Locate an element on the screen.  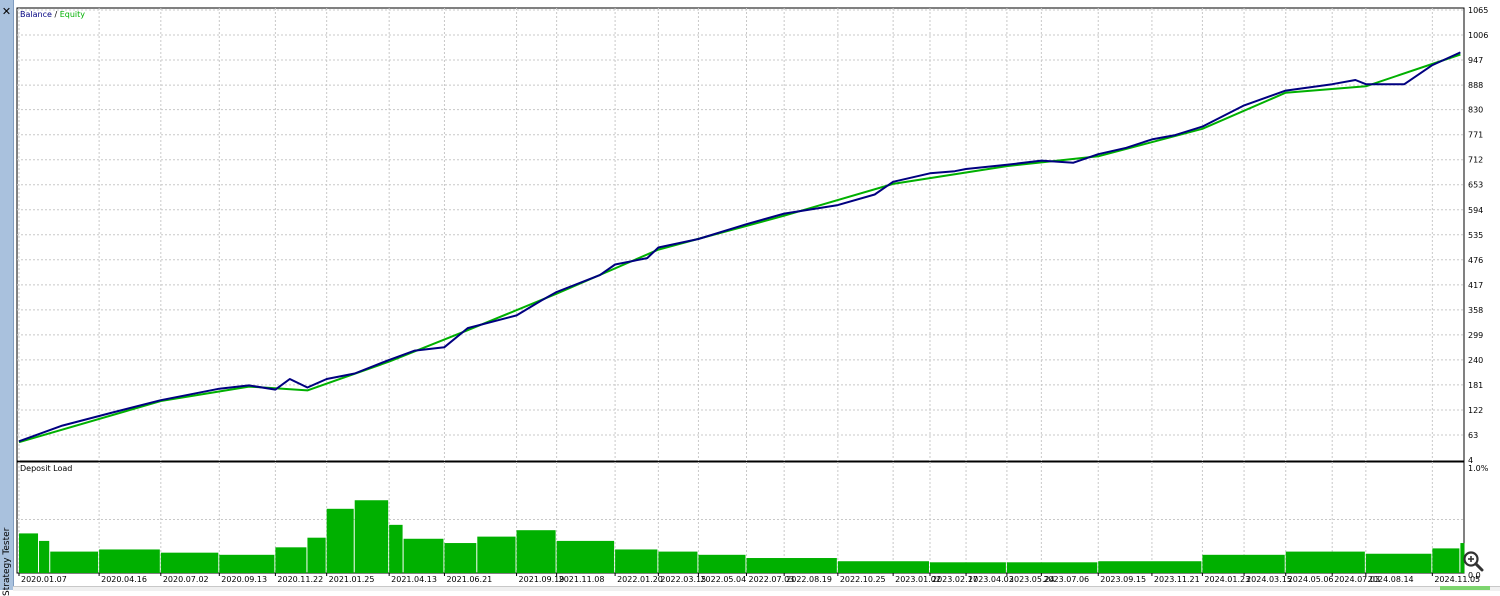
x-tick-label: 2023.09.15 is located at coordinates (1123, 579).